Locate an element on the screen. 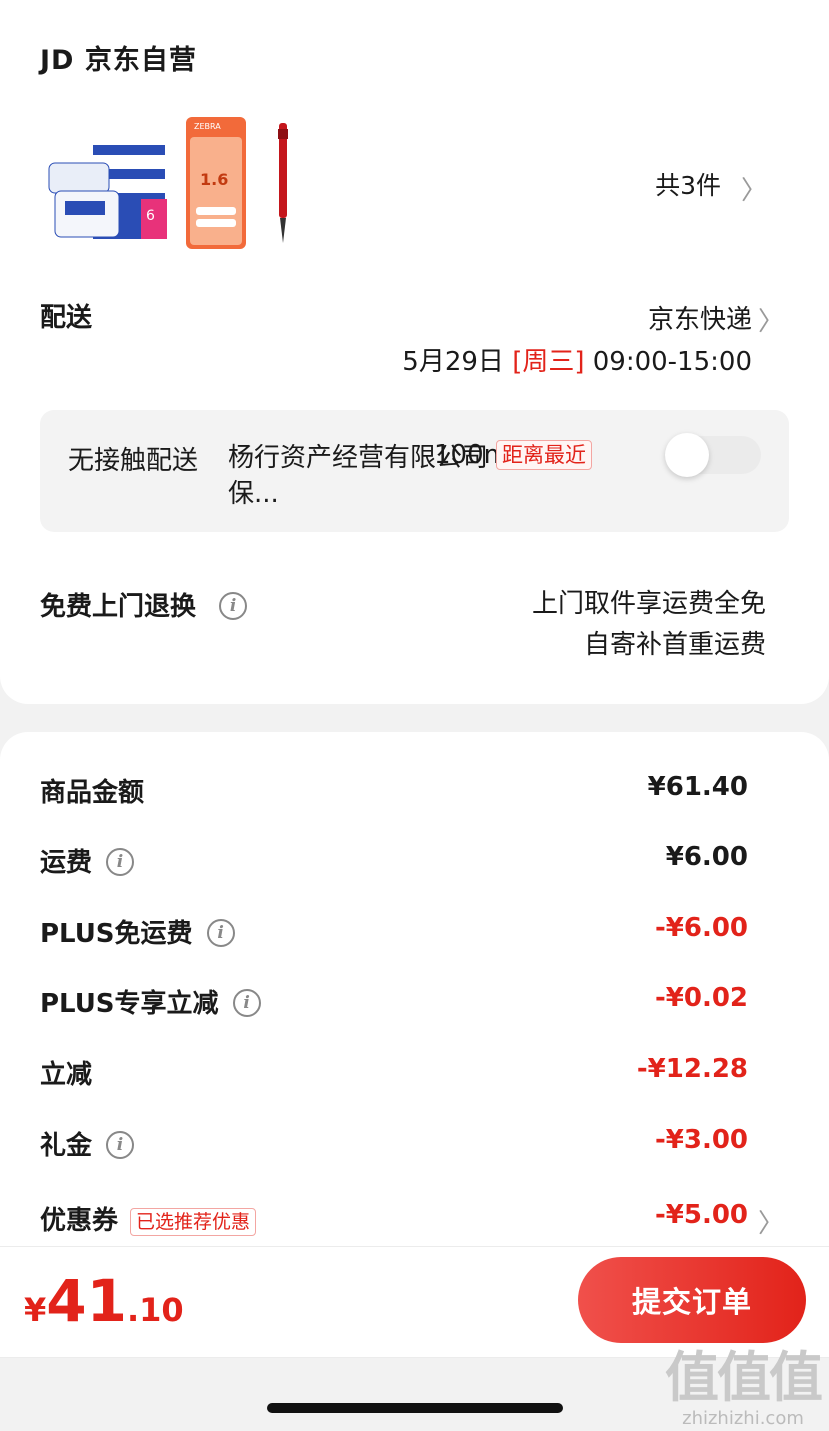 This screenshot has width=829, height=1431. fee-label: 礼金 is located at coordinates (66, 1146).